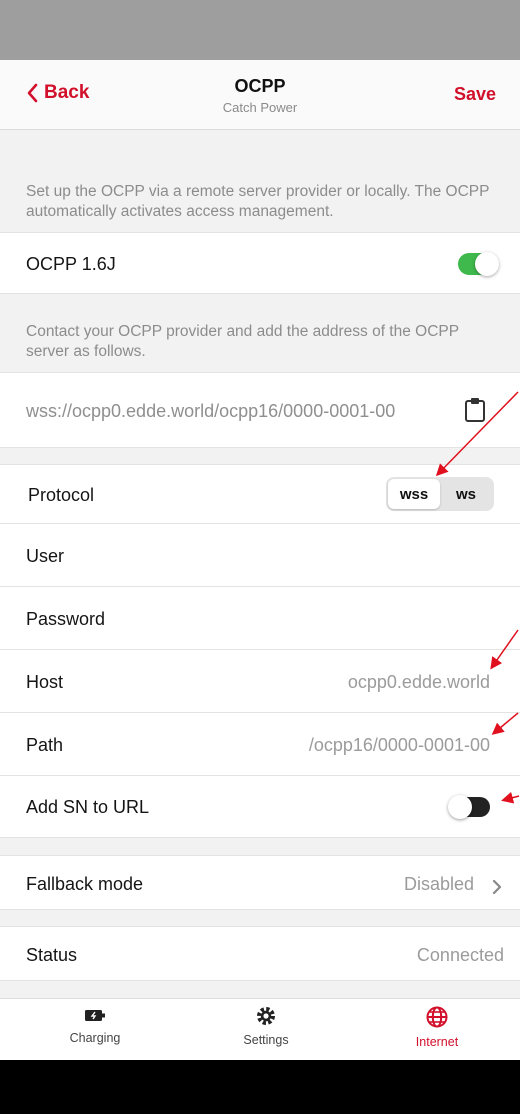  I want to click on page-subtitle: Catch Power, so click(260, 107).